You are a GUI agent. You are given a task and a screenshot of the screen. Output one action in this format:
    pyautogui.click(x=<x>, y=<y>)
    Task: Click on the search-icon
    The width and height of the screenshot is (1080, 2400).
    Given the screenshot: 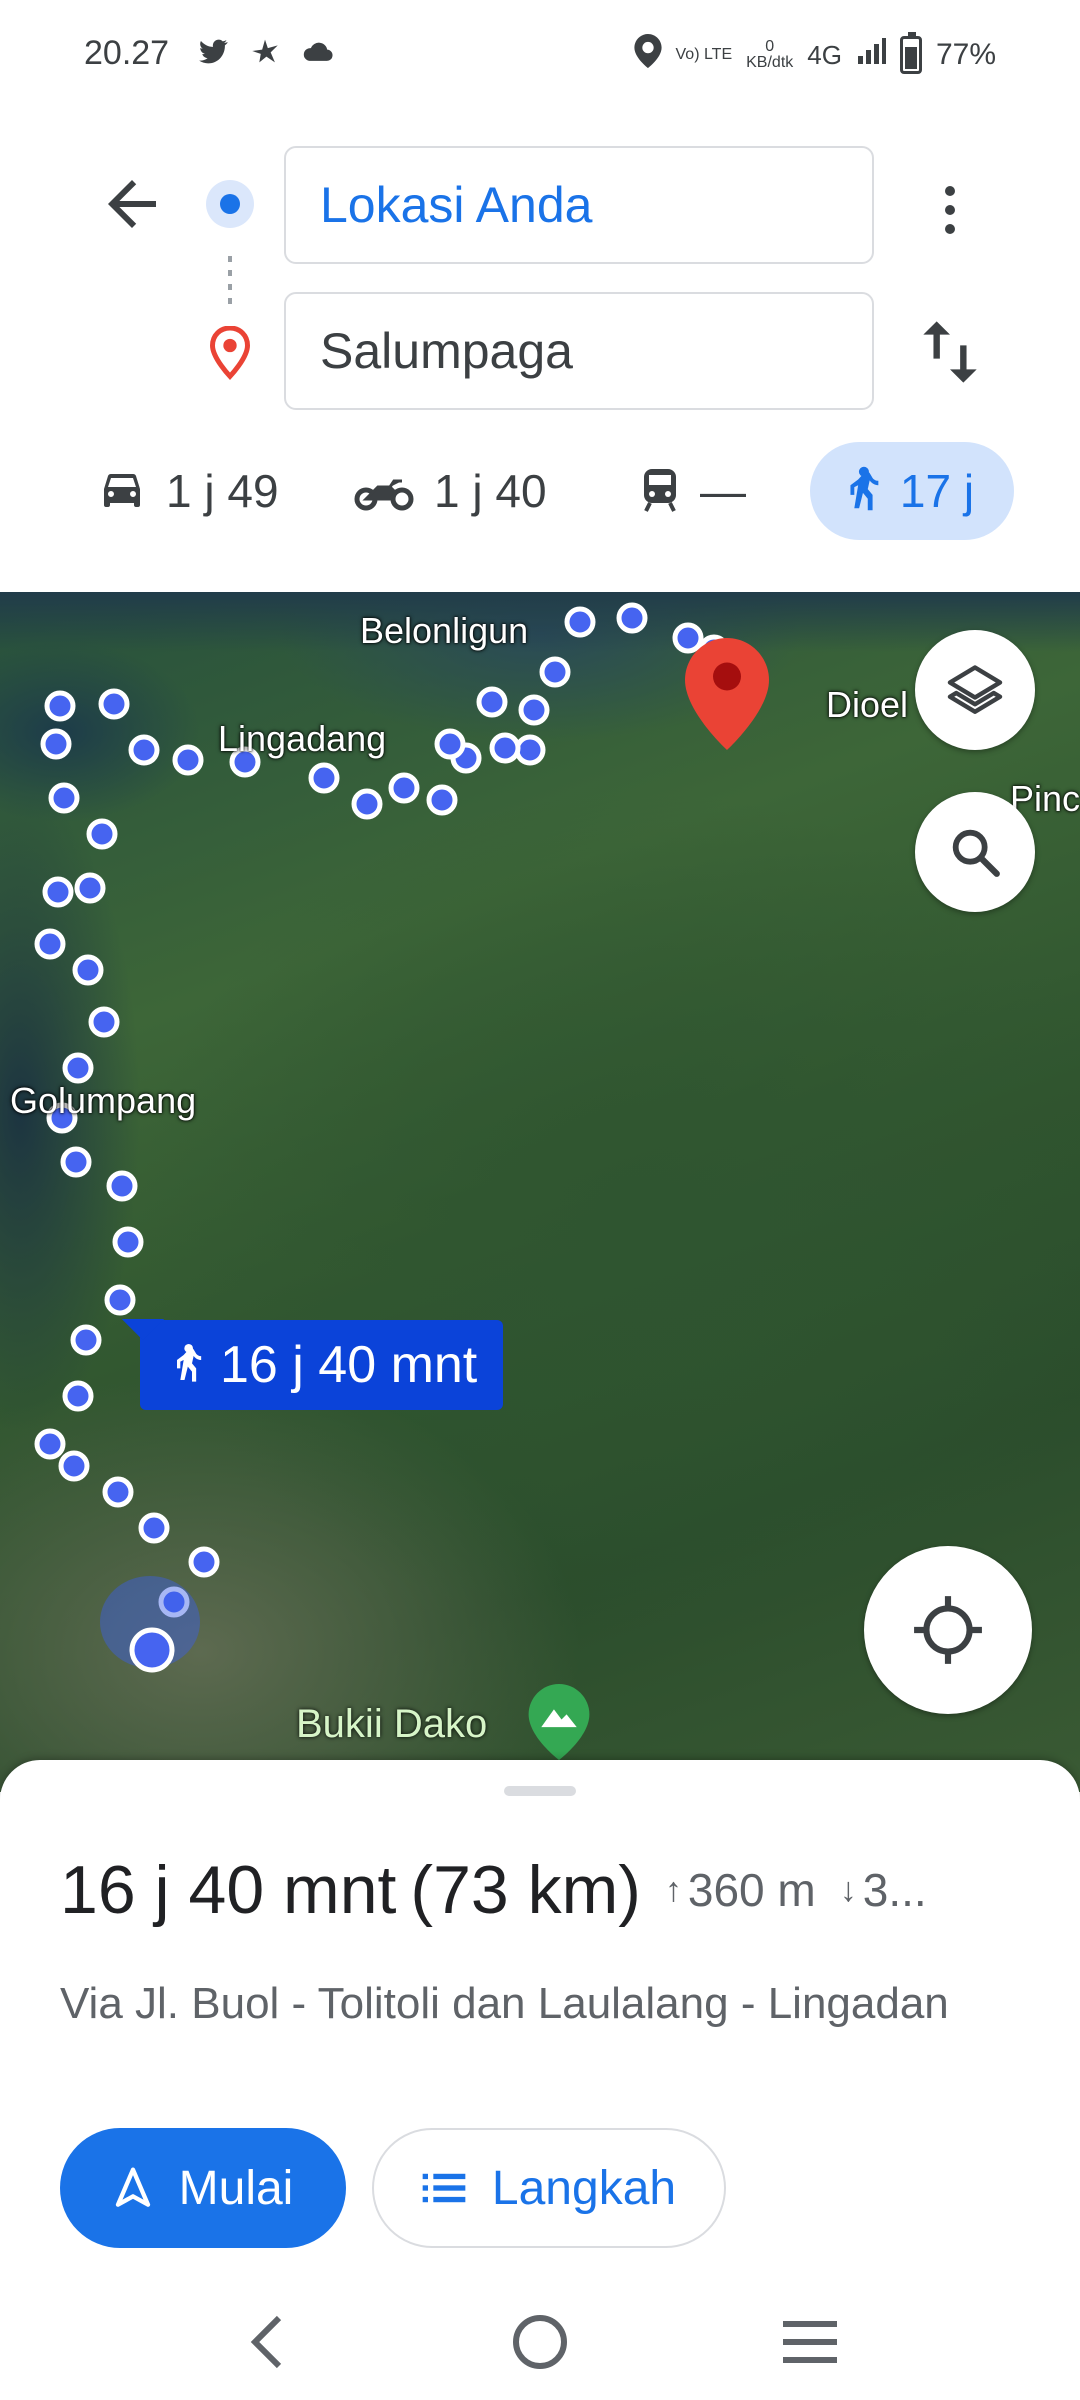 What is the action you would take?
    pyautogui.click(x=976, y=853)
    